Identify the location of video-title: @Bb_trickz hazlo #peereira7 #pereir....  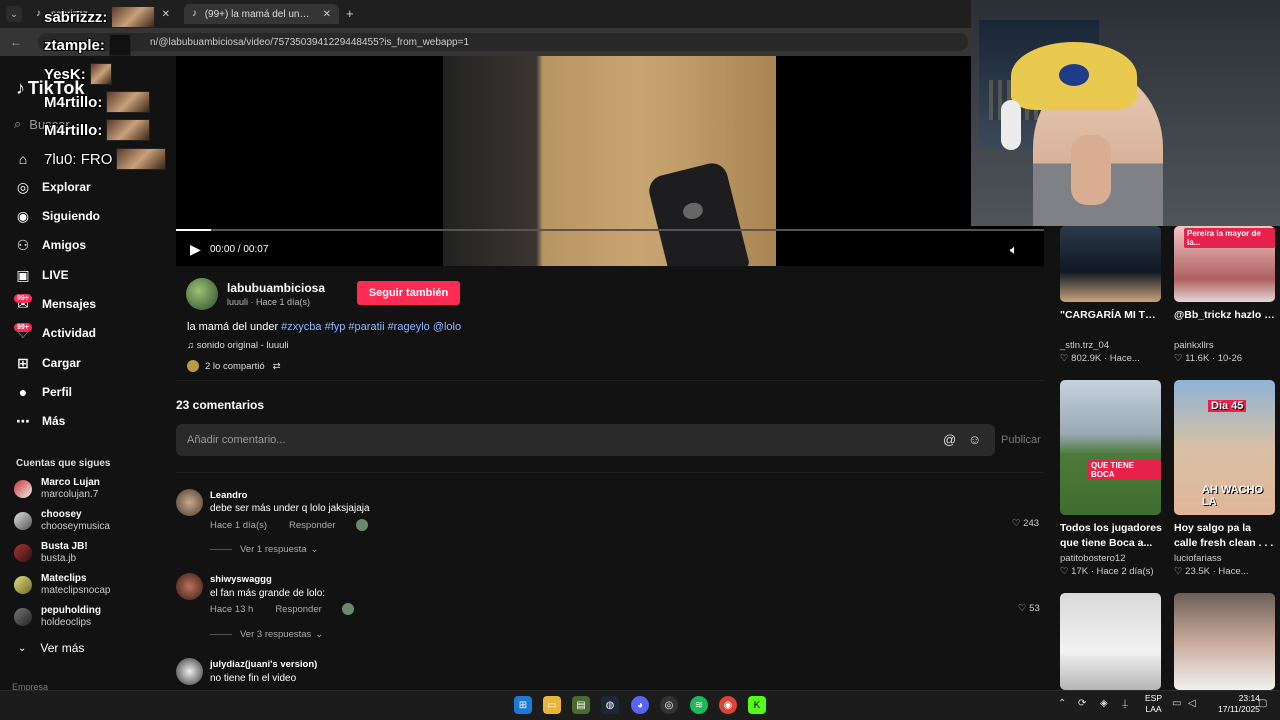
(1224, 315).